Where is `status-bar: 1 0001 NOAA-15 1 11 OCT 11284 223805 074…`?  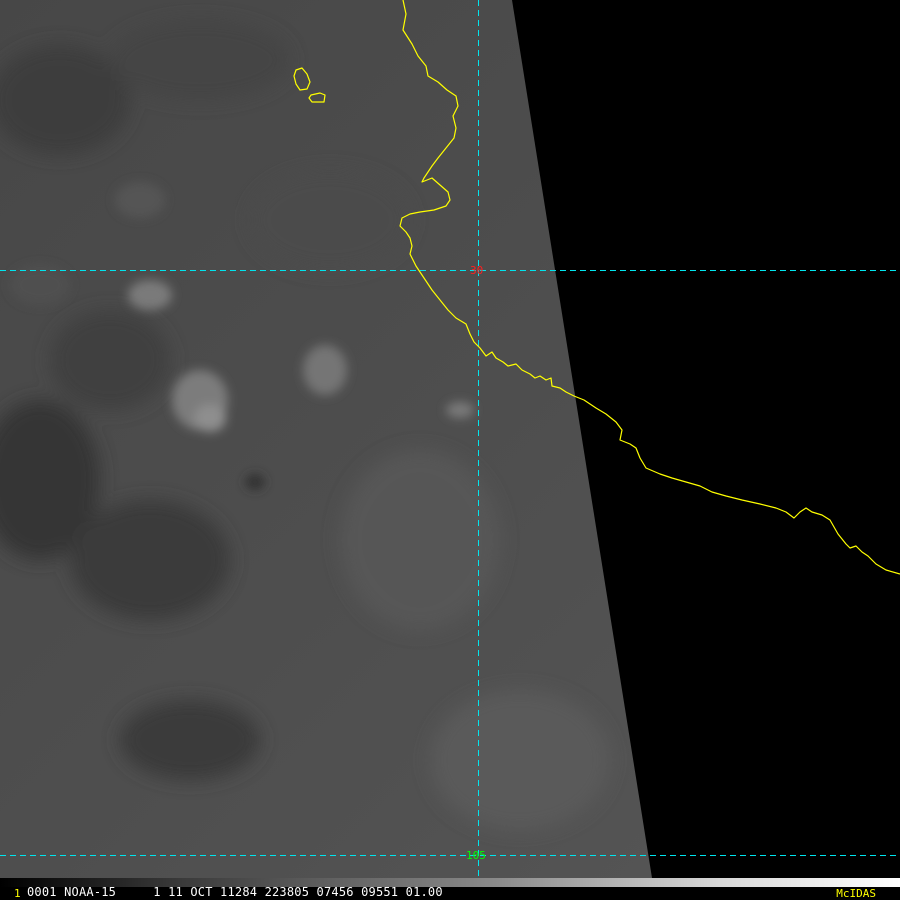 status-bar: 1 0001 NOAA-15 1 11 OCT 11284 223805 074… is located at coordinates (450, 889).